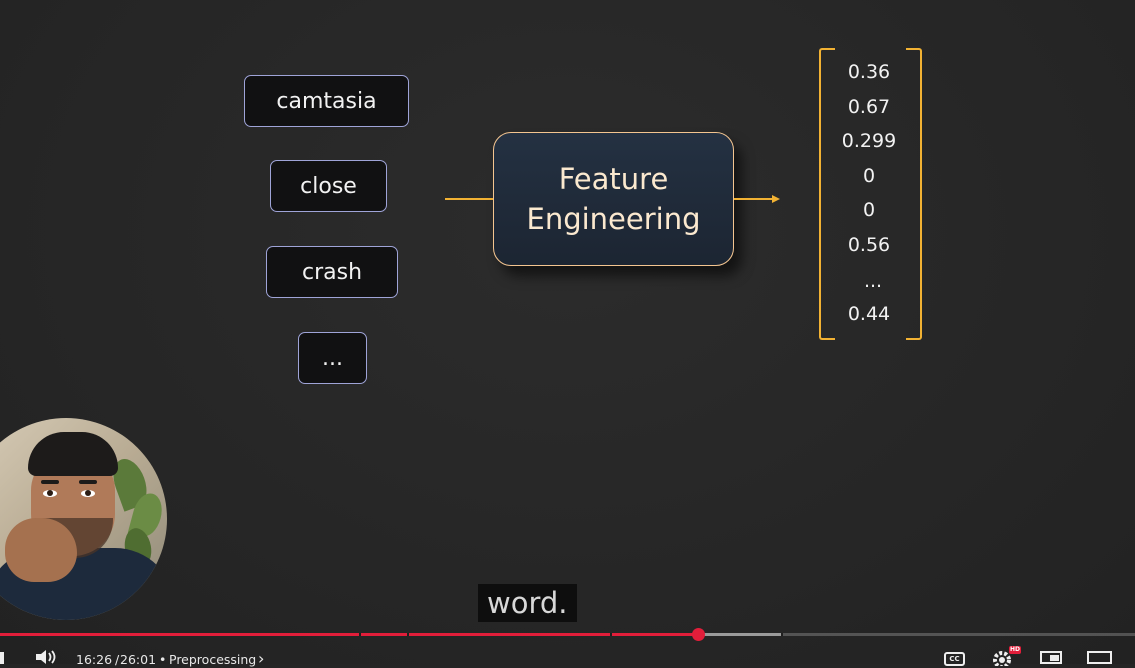 The width and height of the screenshot is (1135, 668). Describe the element at coordinates (613, 179) in the screenshot. I see `process-label-line1: Feature` at that location.